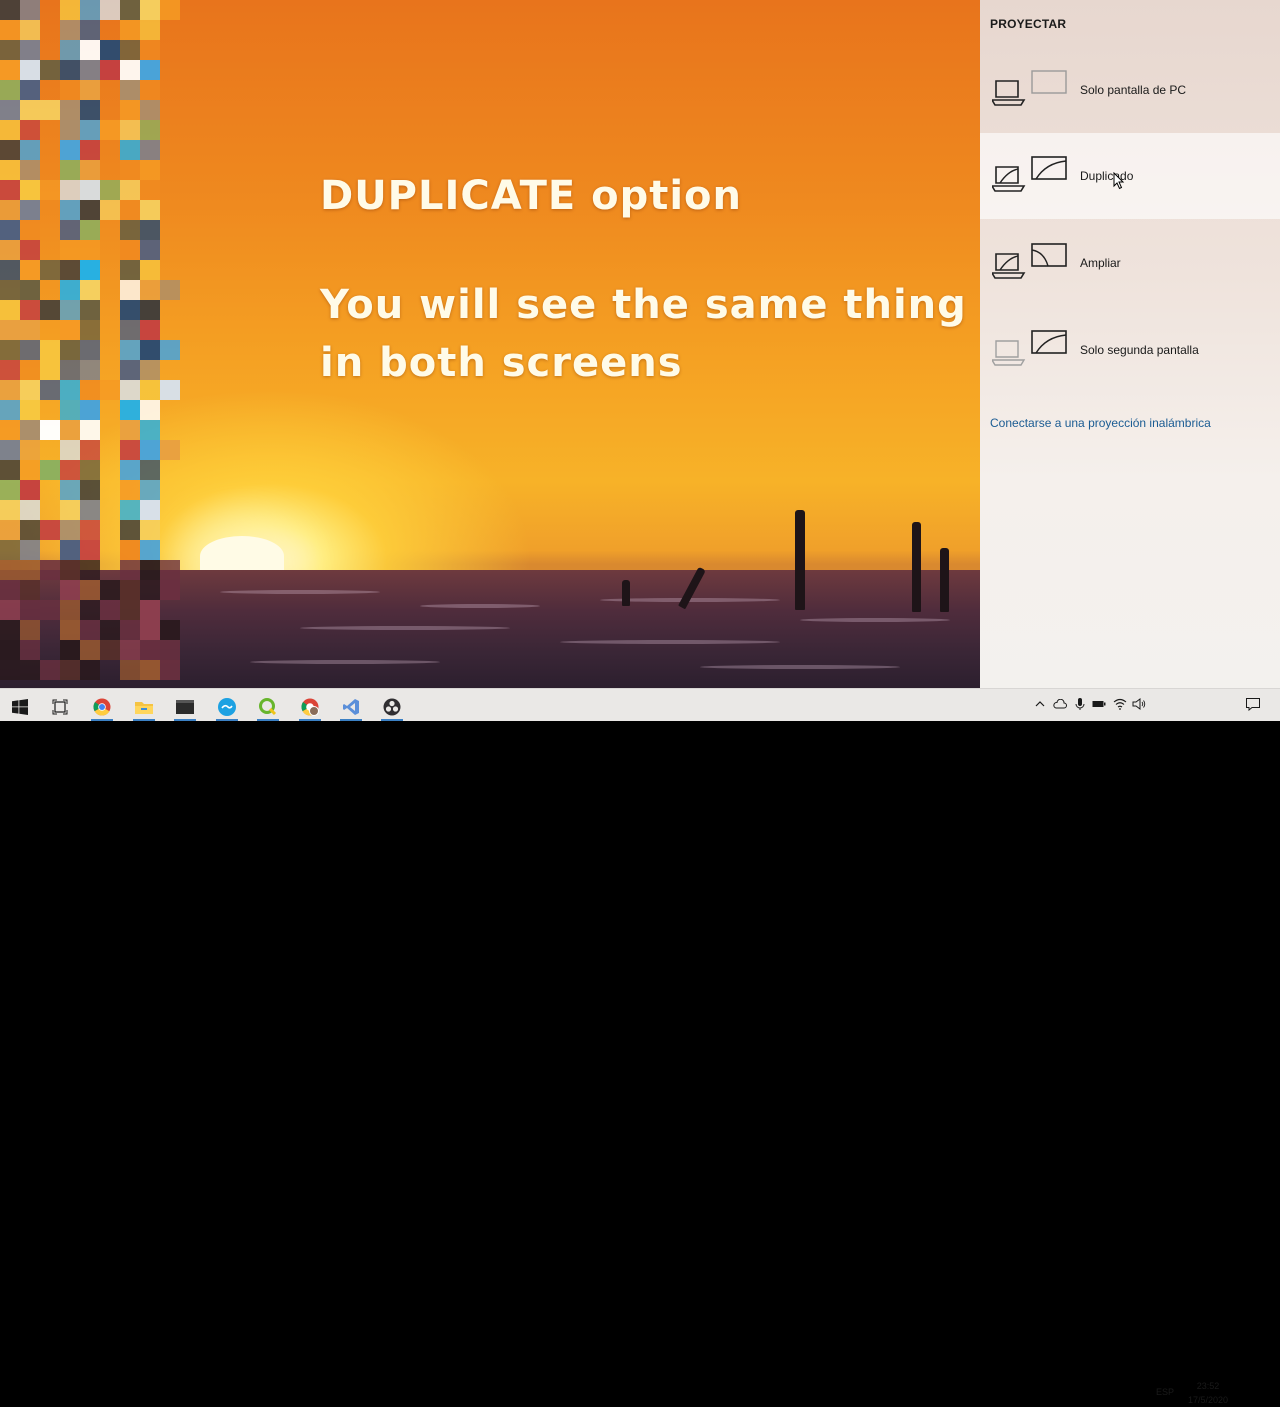 This screenshot has height=1407, width=1280. I want to click on start-button, so click(20, 707).